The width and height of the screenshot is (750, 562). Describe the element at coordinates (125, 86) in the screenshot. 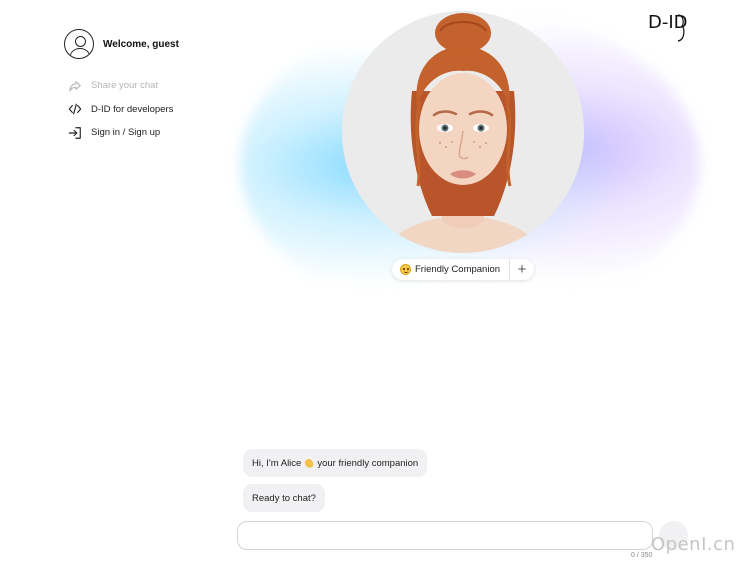

I see `share-chat-label: Share your chat` at that location.